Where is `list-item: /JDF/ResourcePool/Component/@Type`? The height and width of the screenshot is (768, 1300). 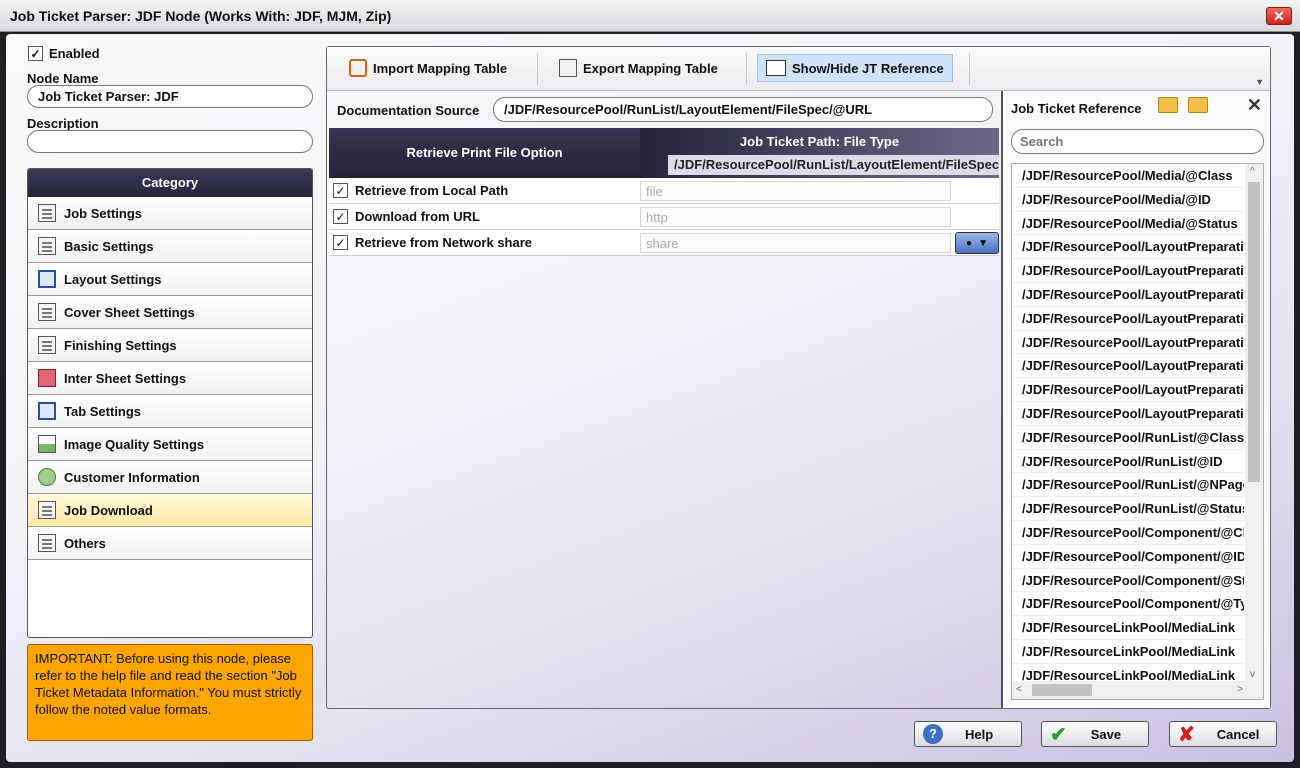 list-item: /JDF/ResourcePool/Component/@Type is located at coordinates (1128, 604).